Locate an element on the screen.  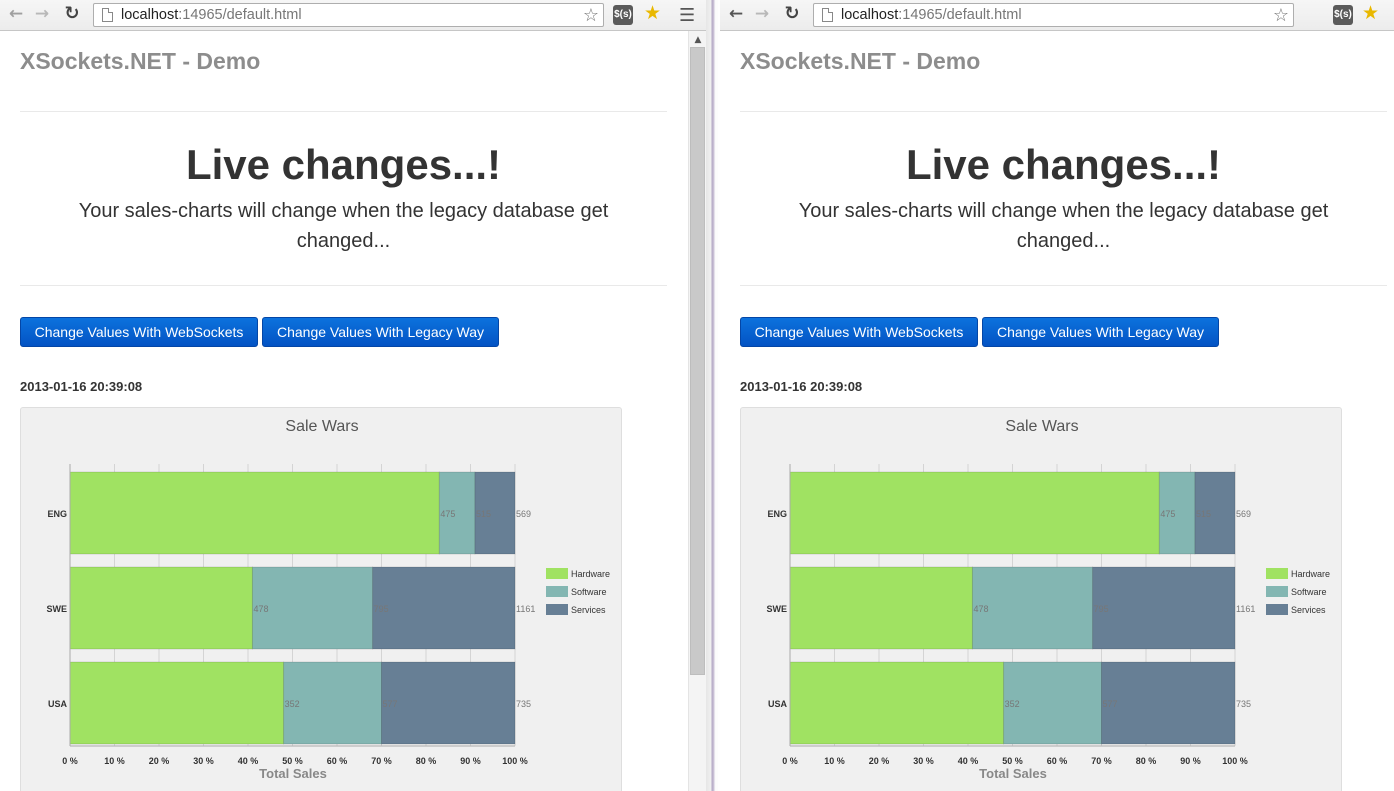
menu-icon: ☰ is located at coordinates (687, 15).